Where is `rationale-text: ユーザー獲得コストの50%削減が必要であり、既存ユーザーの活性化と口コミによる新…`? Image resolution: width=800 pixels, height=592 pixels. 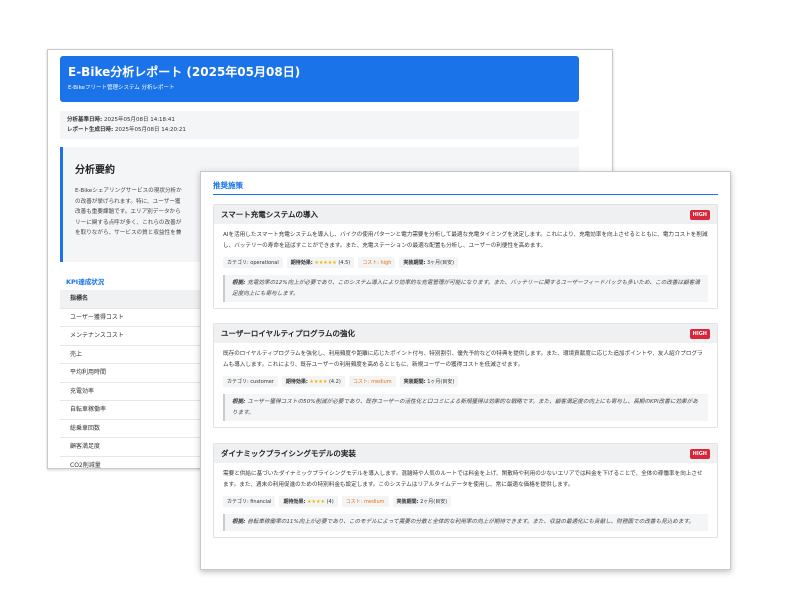 rationale-text: ユーザー獲得コストの50%削減が必要であり、既存ユーザーの活性化と口コミによる新… is located at coordinates (465, 407).